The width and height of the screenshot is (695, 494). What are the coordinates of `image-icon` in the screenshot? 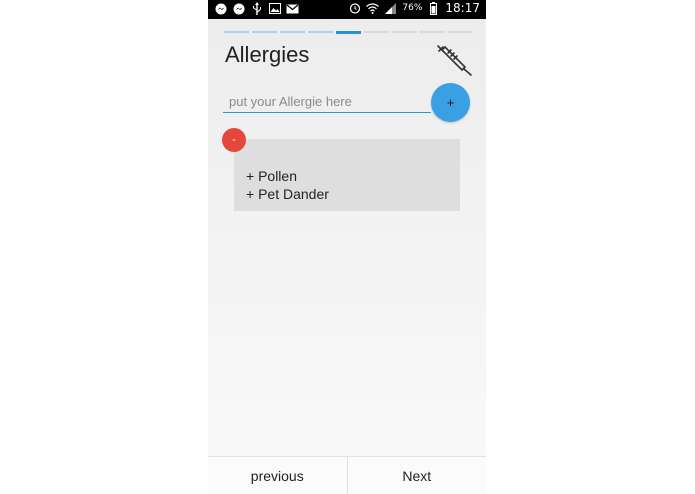 It's located at (274, 8).